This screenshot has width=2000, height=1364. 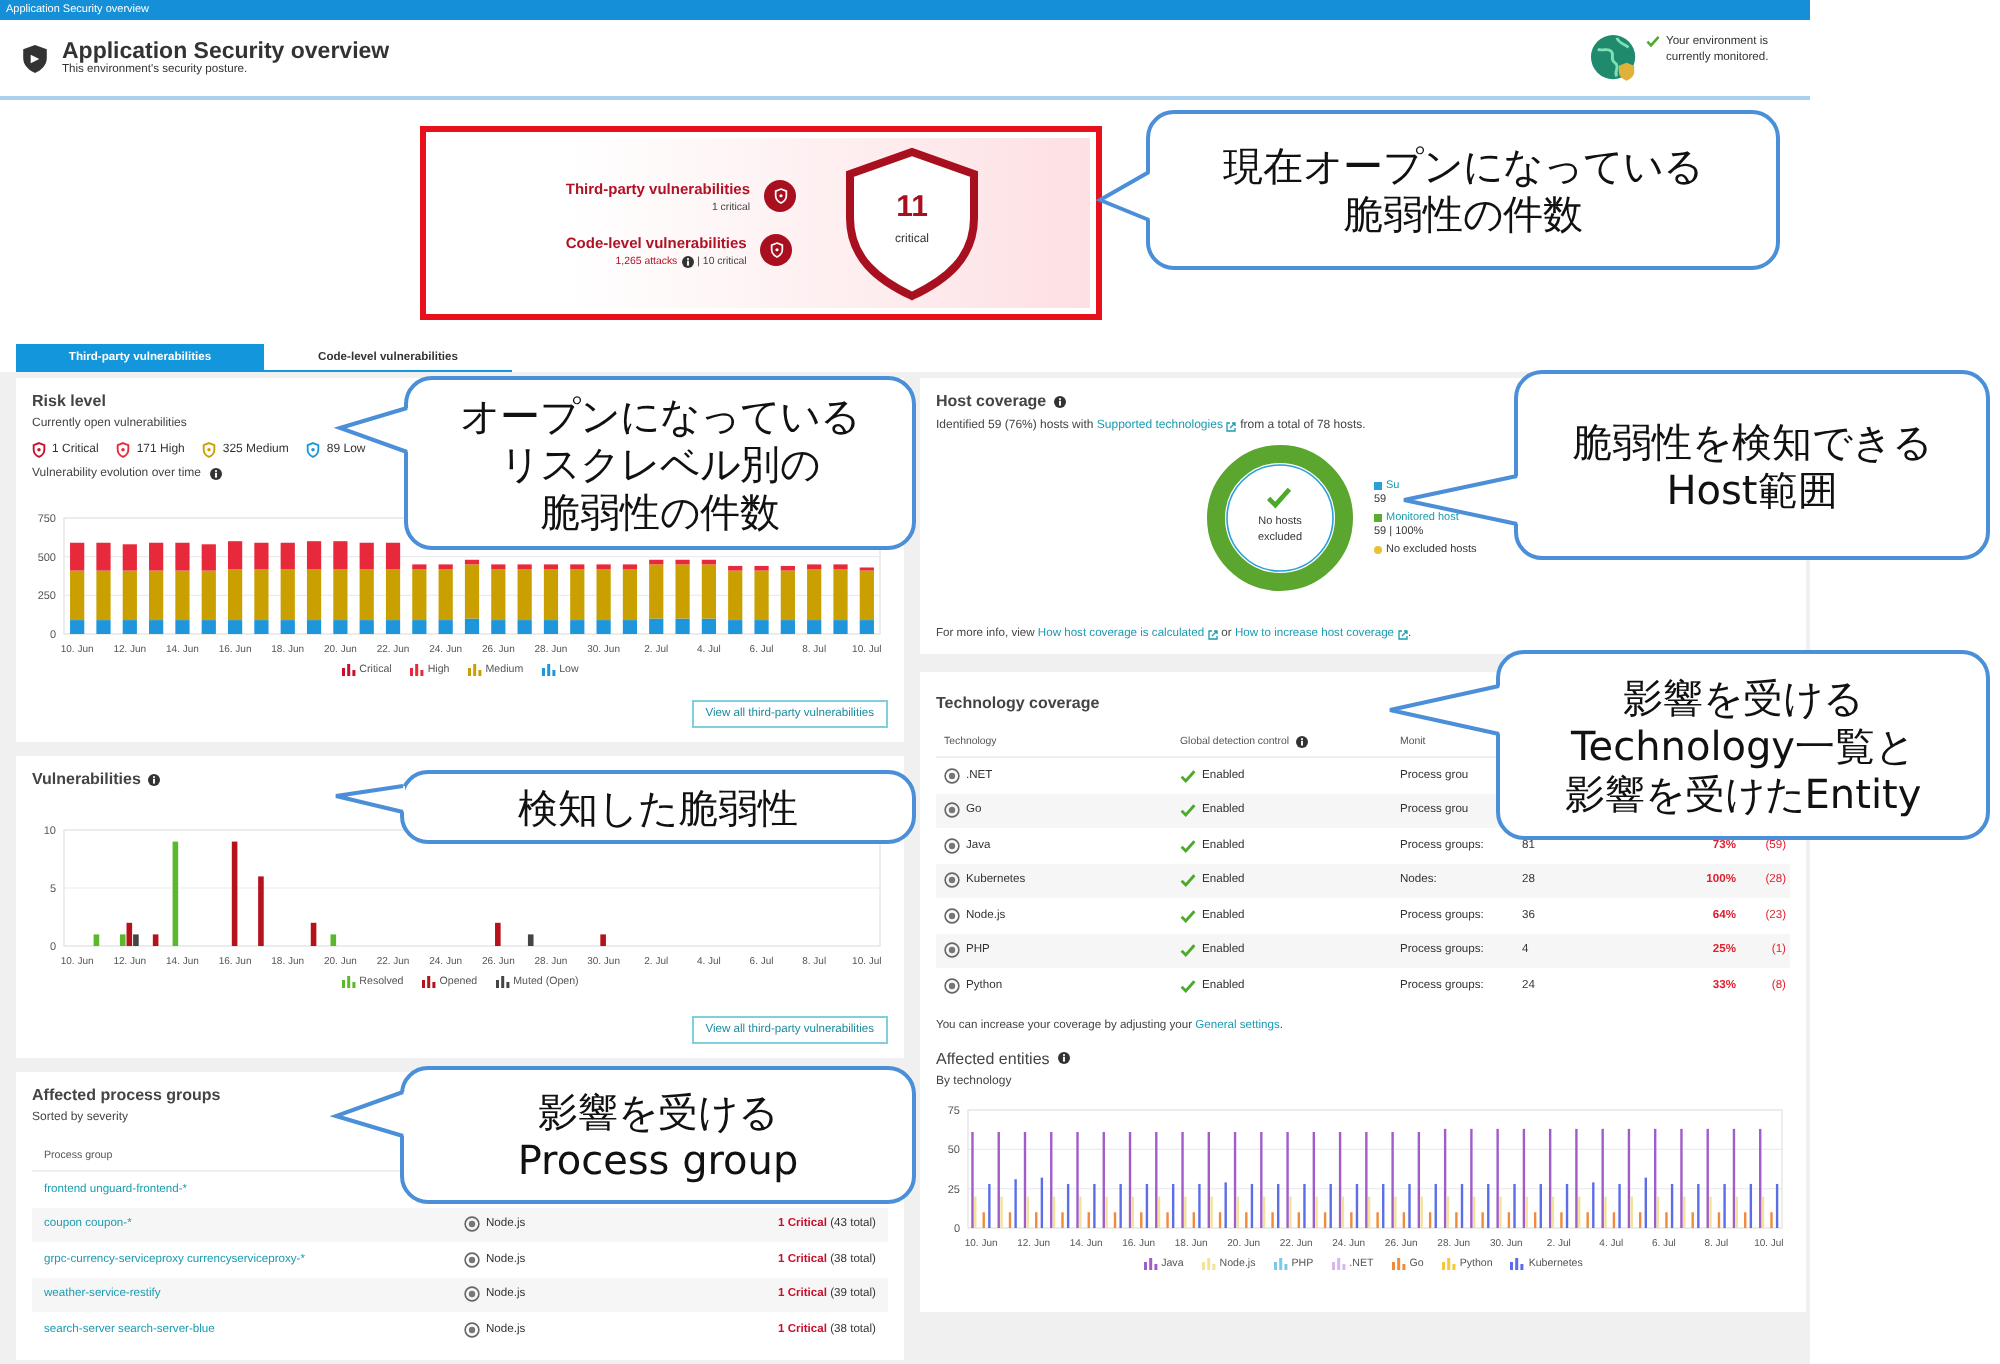 I want to click on callout-text: オープンになっている, so click(x=660, y=415).